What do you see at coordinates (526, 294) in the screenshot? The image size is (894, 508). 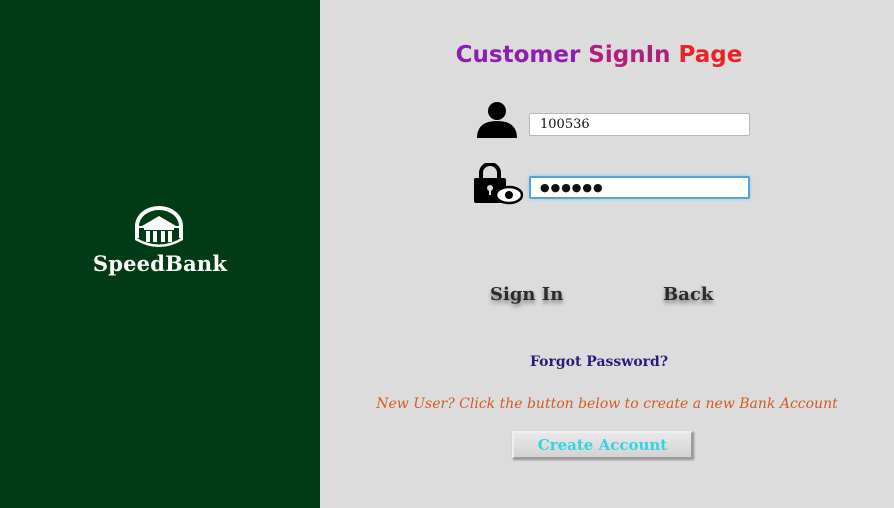 I see `sign-in-button: Sign In` at bounding box center [526, 294].